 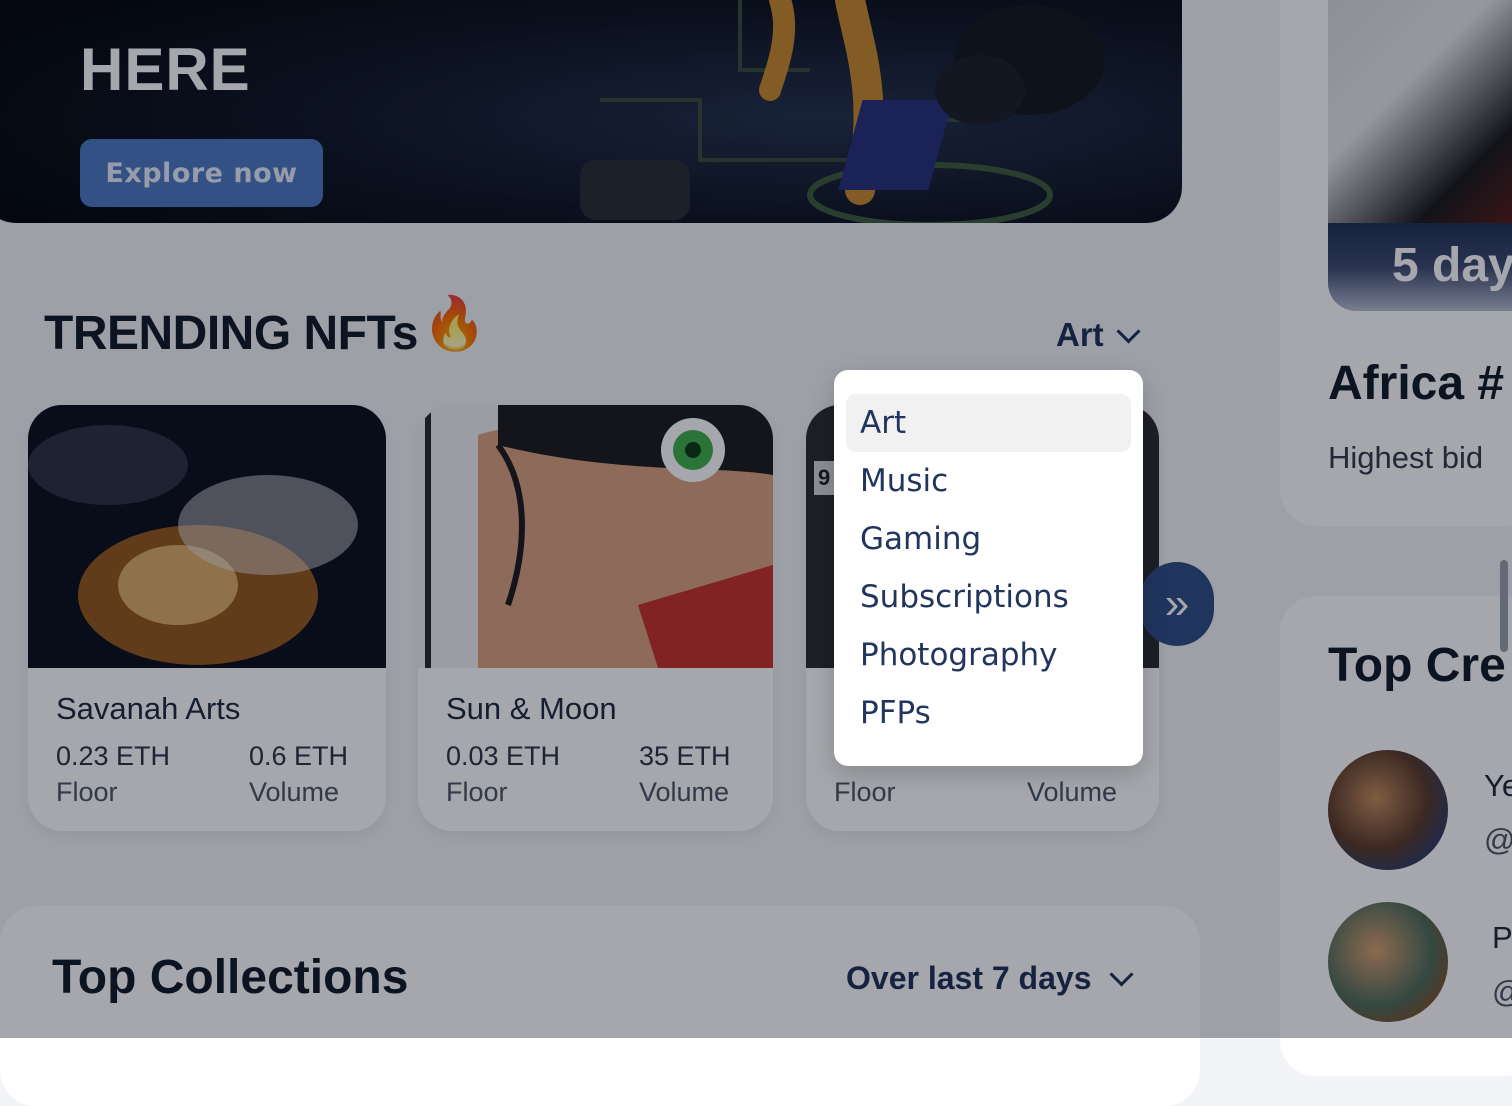 I want to click on dropdown-option-gaming: Gaming, so click(x=988, y=539).